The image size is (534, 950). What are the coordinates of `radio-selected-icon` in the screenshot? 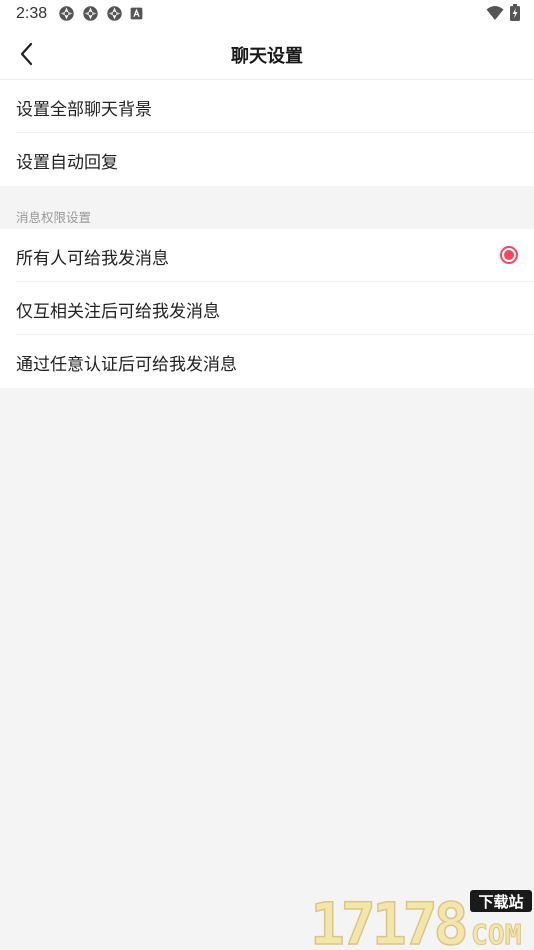 It's located at (509, 255).